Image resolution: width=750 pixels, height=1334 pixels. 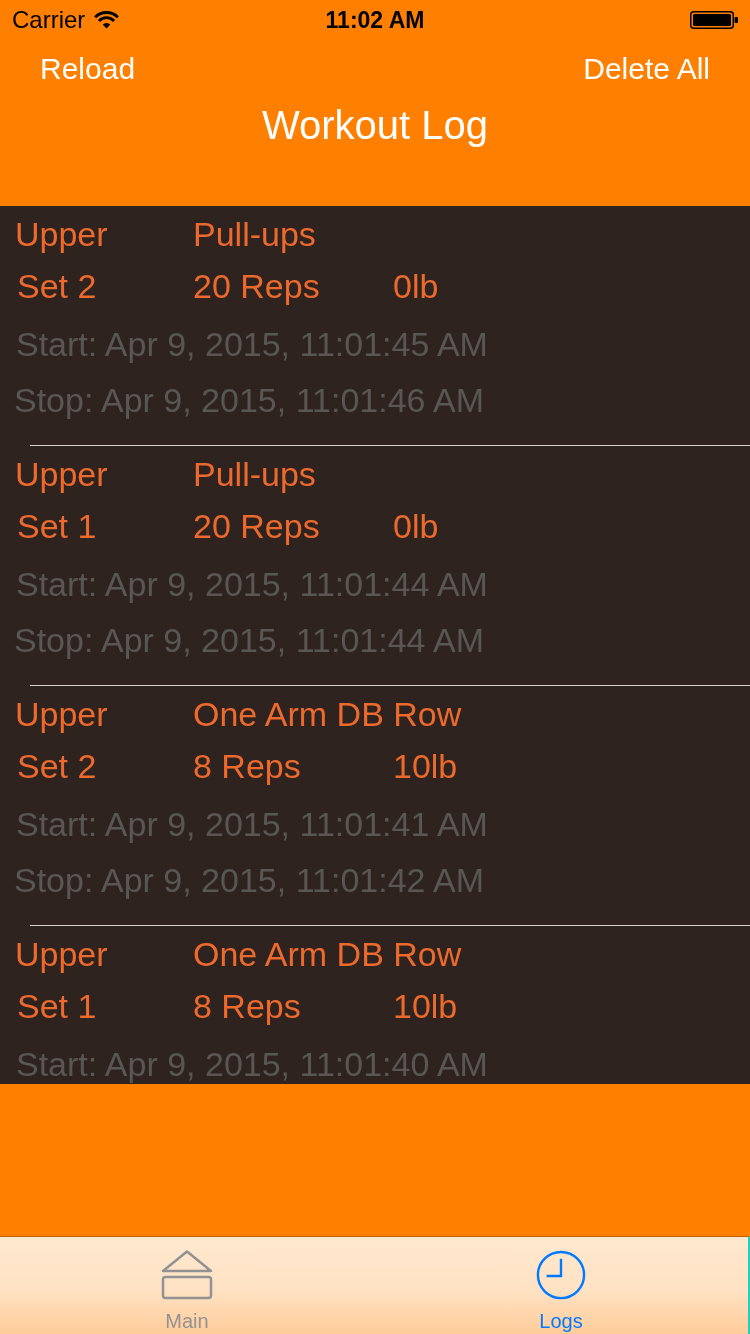 I want to click on delete-all-button: Delete All, so click(x=646, y=69).